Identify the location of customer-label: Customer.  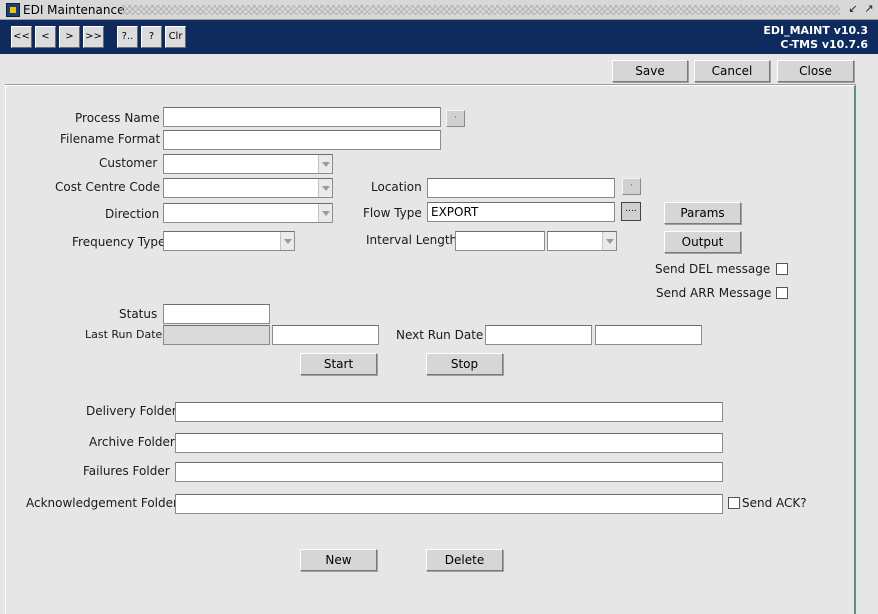
(128, 163).